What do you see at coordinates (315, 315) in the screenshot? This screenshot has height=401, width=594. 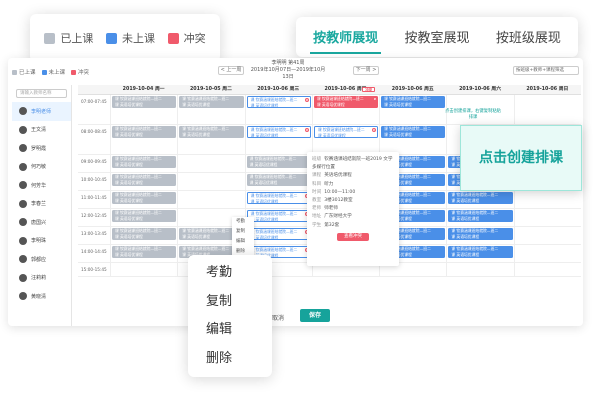 I see `save-button: 保存` at bounding box center [315, 315].